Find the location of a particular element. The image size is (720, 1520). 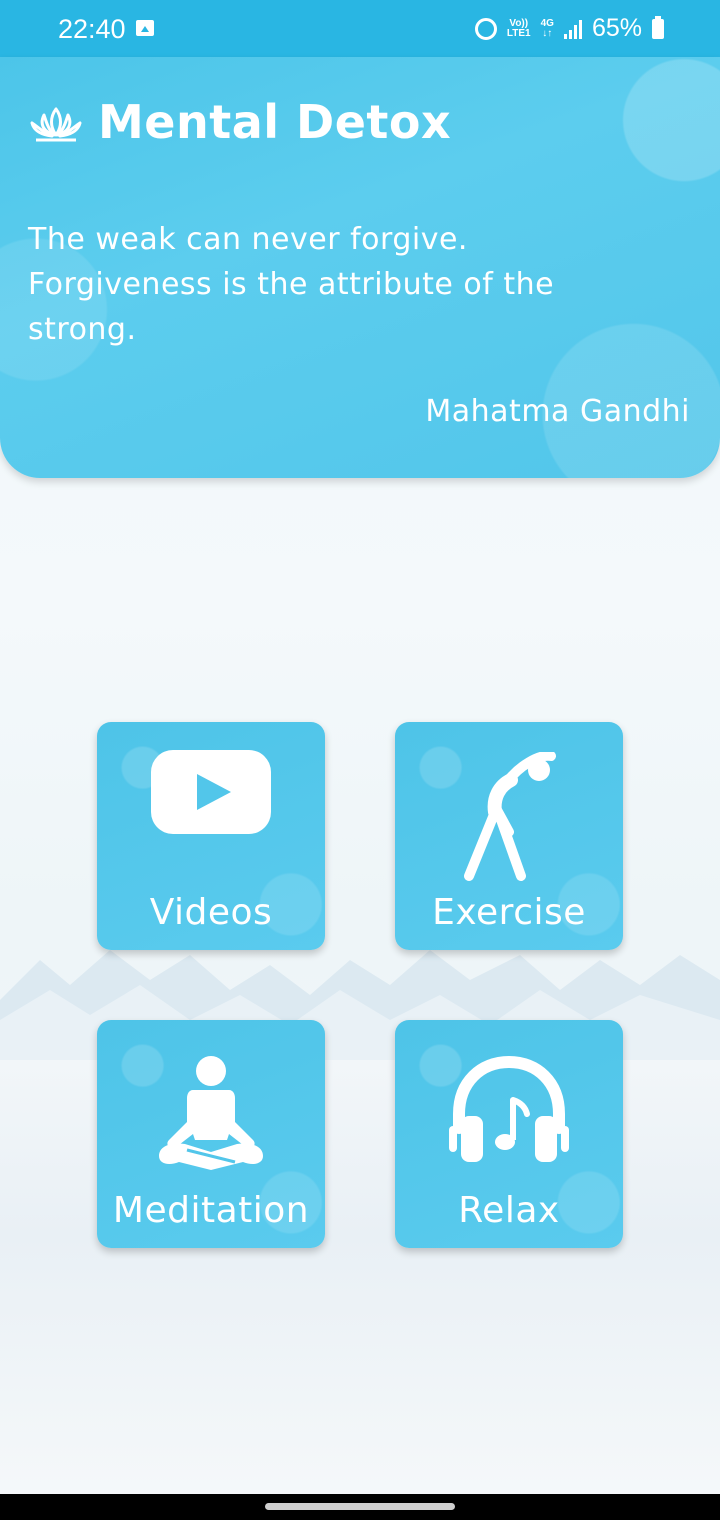

data-indicator: 4G ↓↑ is located at coordinates (547, 28).